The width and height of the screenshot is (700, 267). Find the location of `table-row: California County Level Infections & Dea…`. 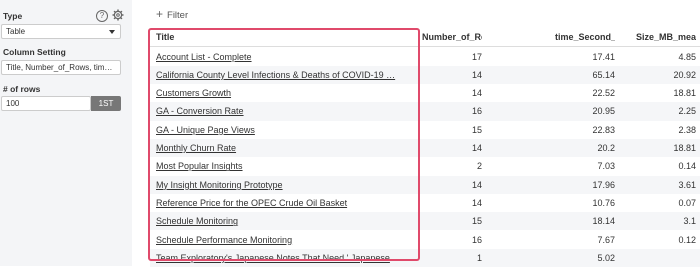

table-row: California County Level Infections & Dea… is located at coordinates (425, 75).